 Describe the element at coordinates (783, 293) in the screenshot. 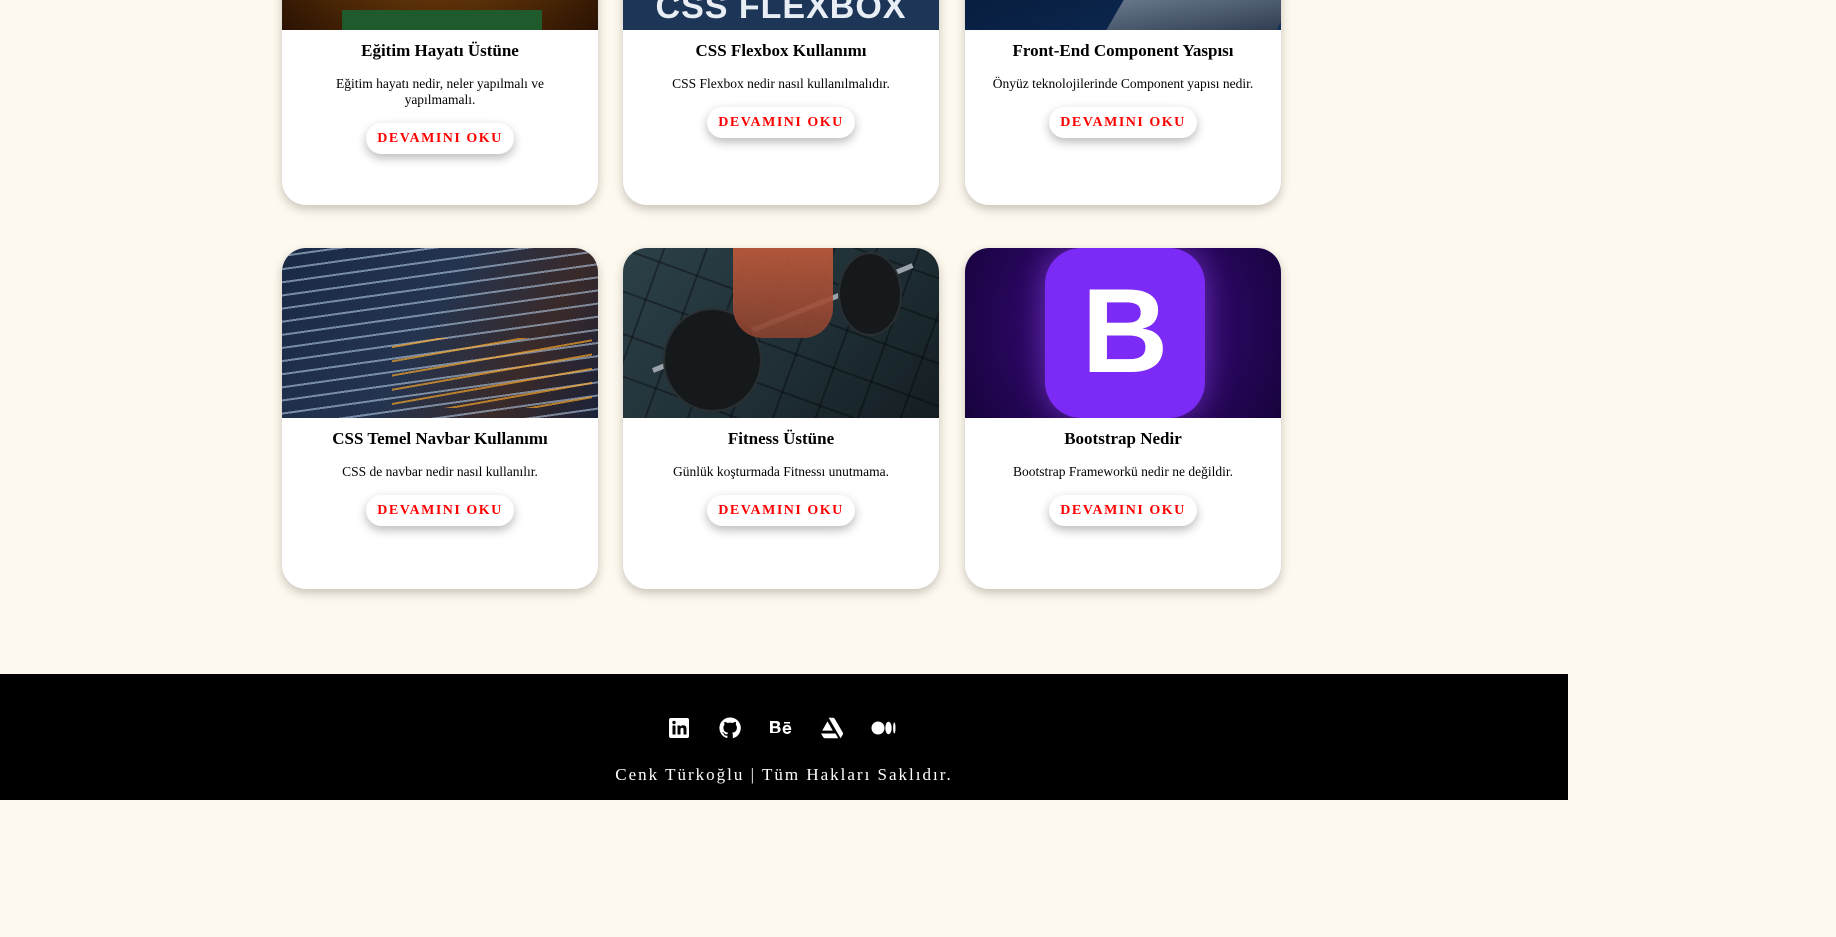

I see `athlete-legs` at that location.